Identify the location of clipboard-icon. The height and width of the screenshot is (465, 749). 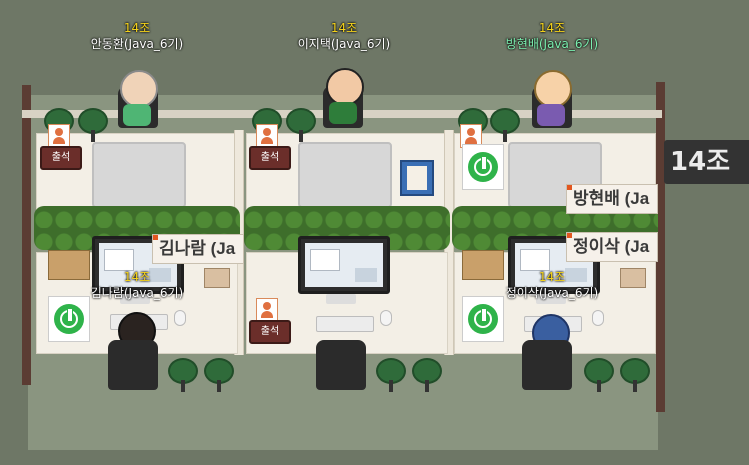
(417, 178).